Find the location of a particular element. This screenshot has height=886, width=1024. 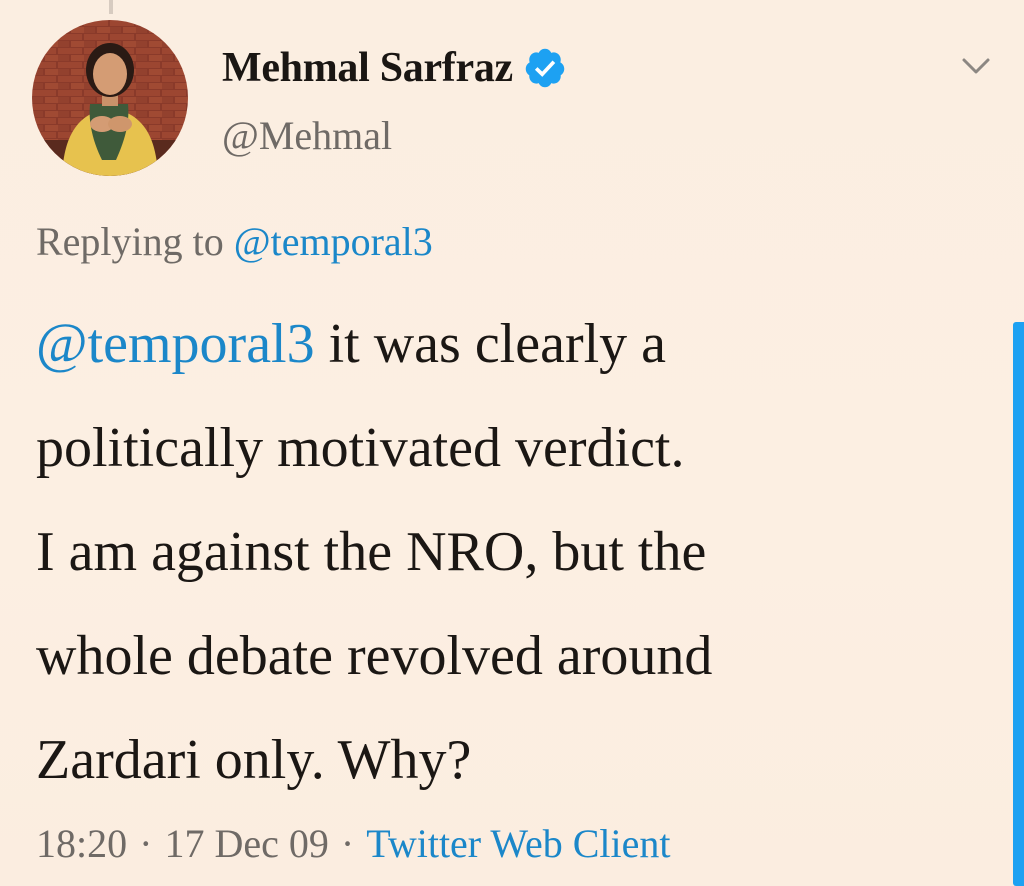

tweet-metadata: 18:20 · 17 Dec 09 · Twitter Web Client is located at coordinates (353, 843).